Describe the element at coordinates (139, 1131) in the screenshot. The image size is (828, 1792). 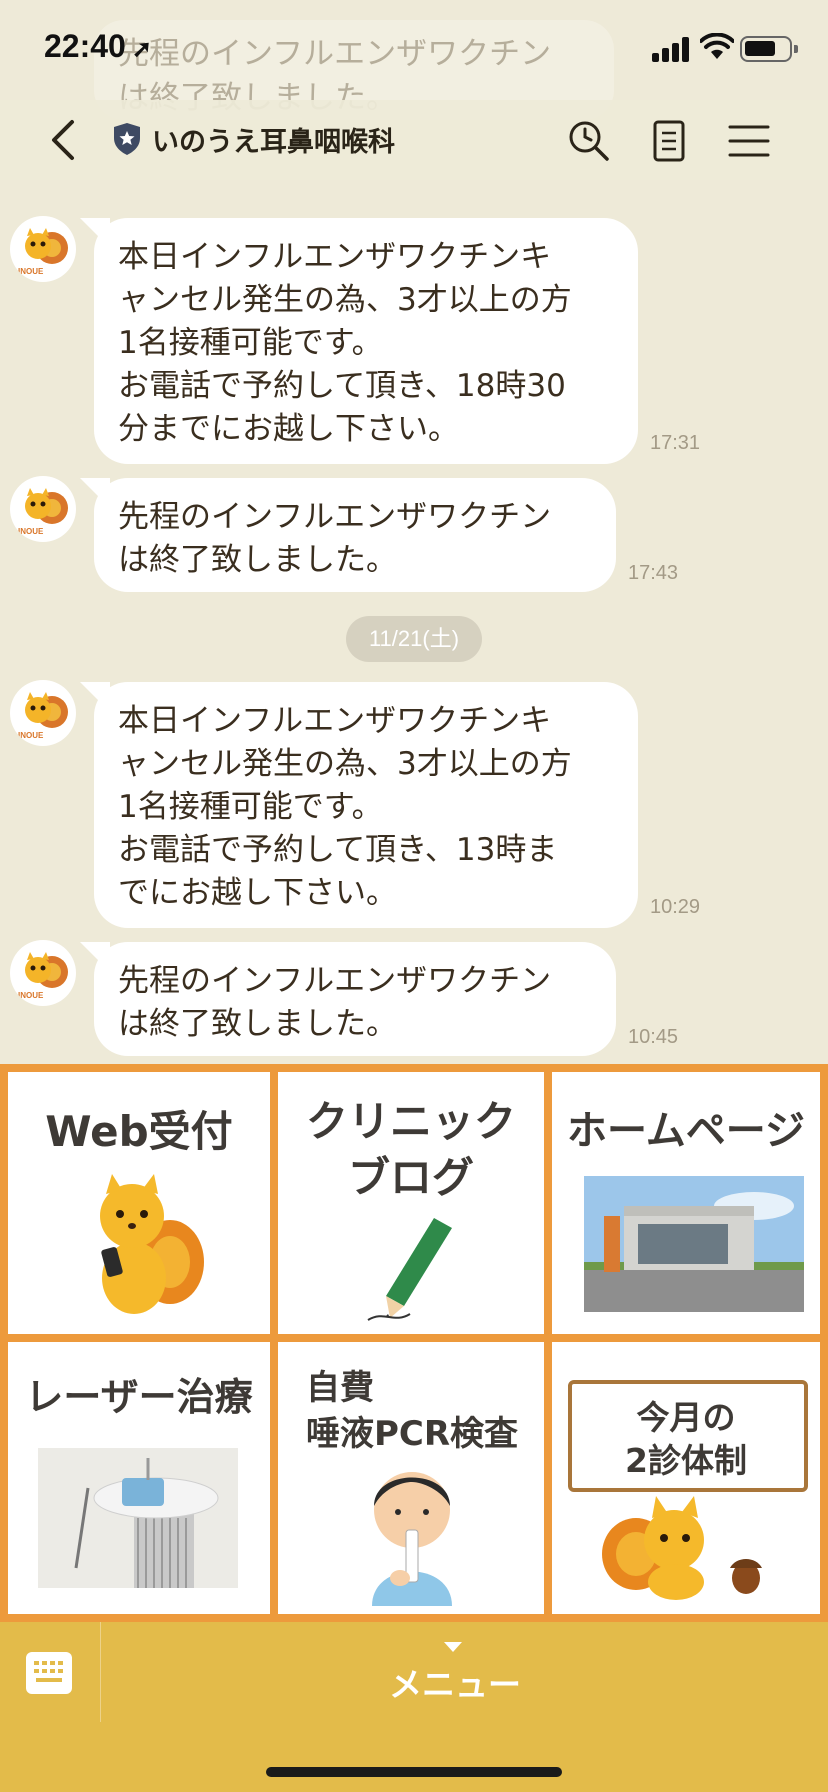
I see `tile-label: Web受付` at that location.